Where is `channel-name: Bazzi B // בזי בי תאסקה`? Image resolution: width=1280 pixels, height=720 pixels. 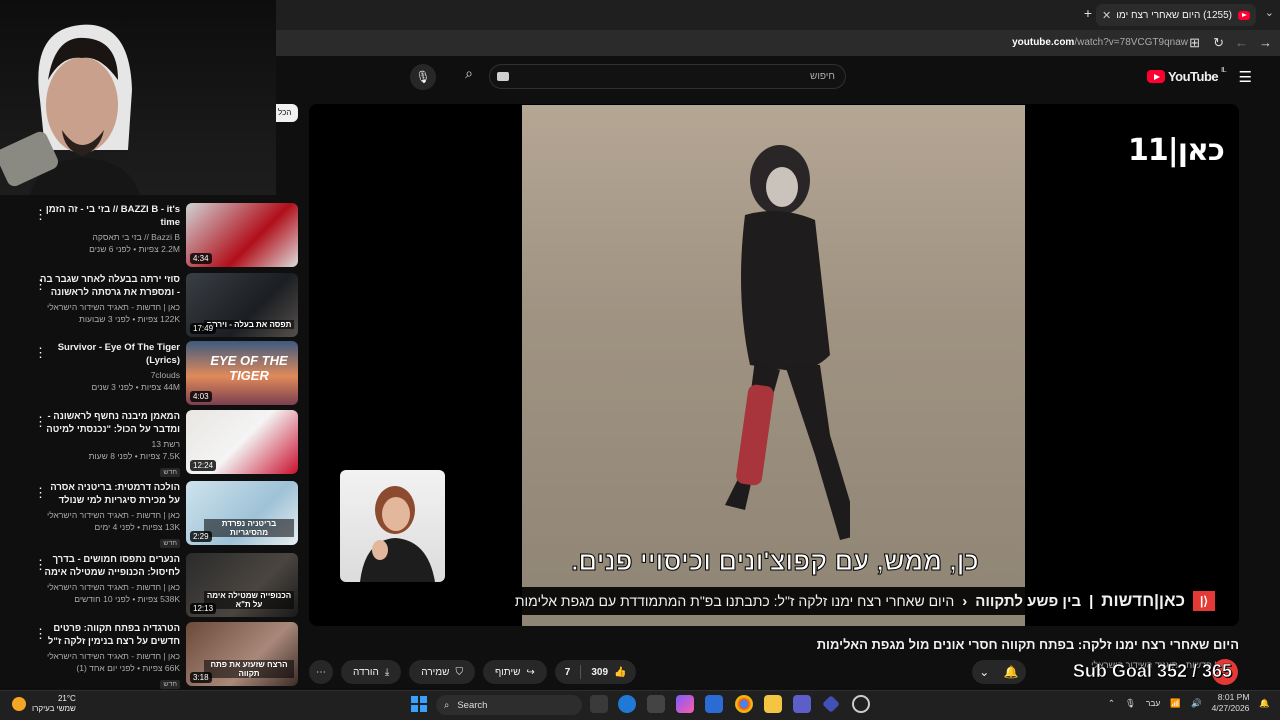
channel-name: Bazzi B // בזי בי תאסקה is located at coordinates (136, 237).